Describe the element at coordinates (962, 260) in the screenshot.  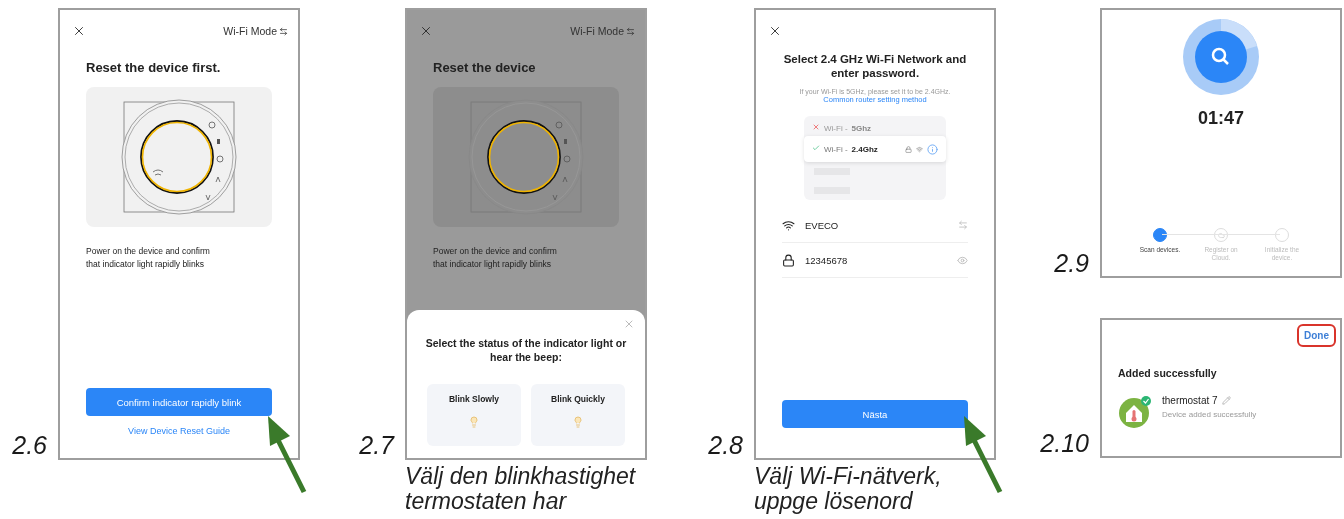
I see `eye-icon` at that location.